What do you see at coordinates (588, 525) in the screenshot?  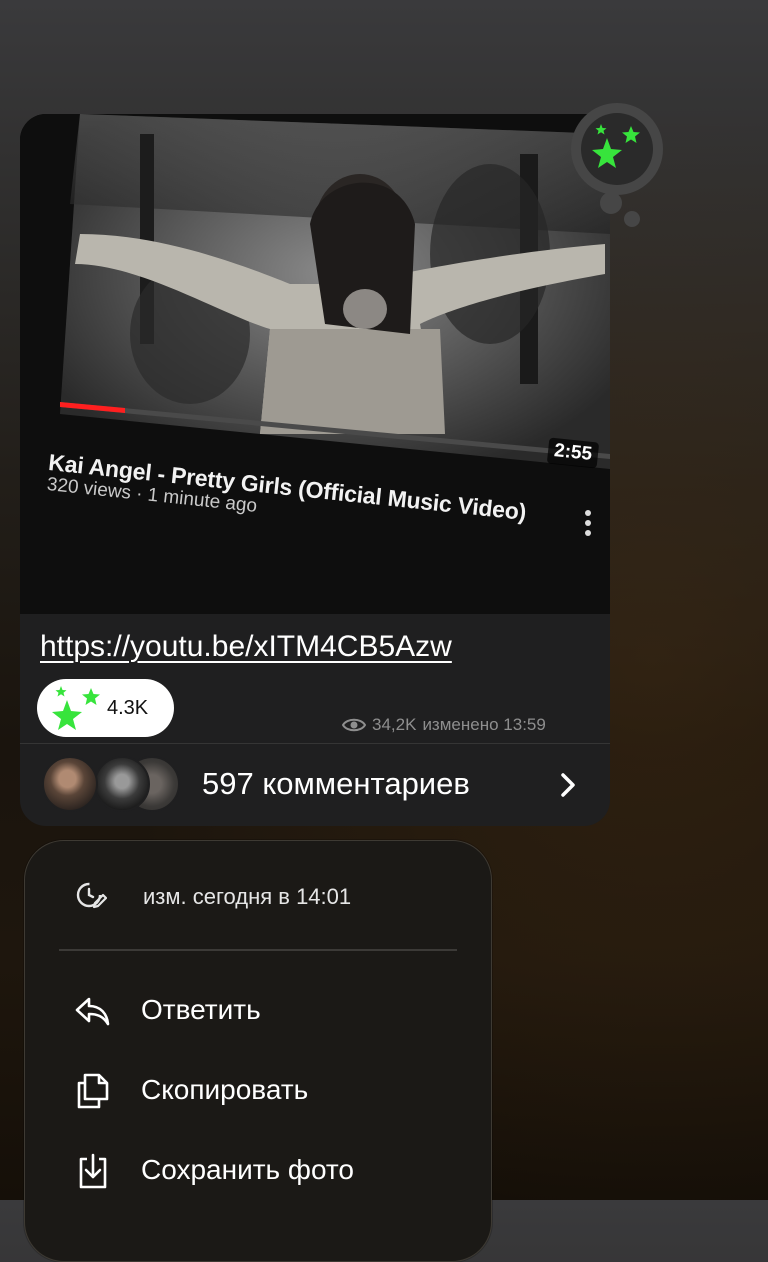 I see `more-options-icon` at bounding box center [588, 525].